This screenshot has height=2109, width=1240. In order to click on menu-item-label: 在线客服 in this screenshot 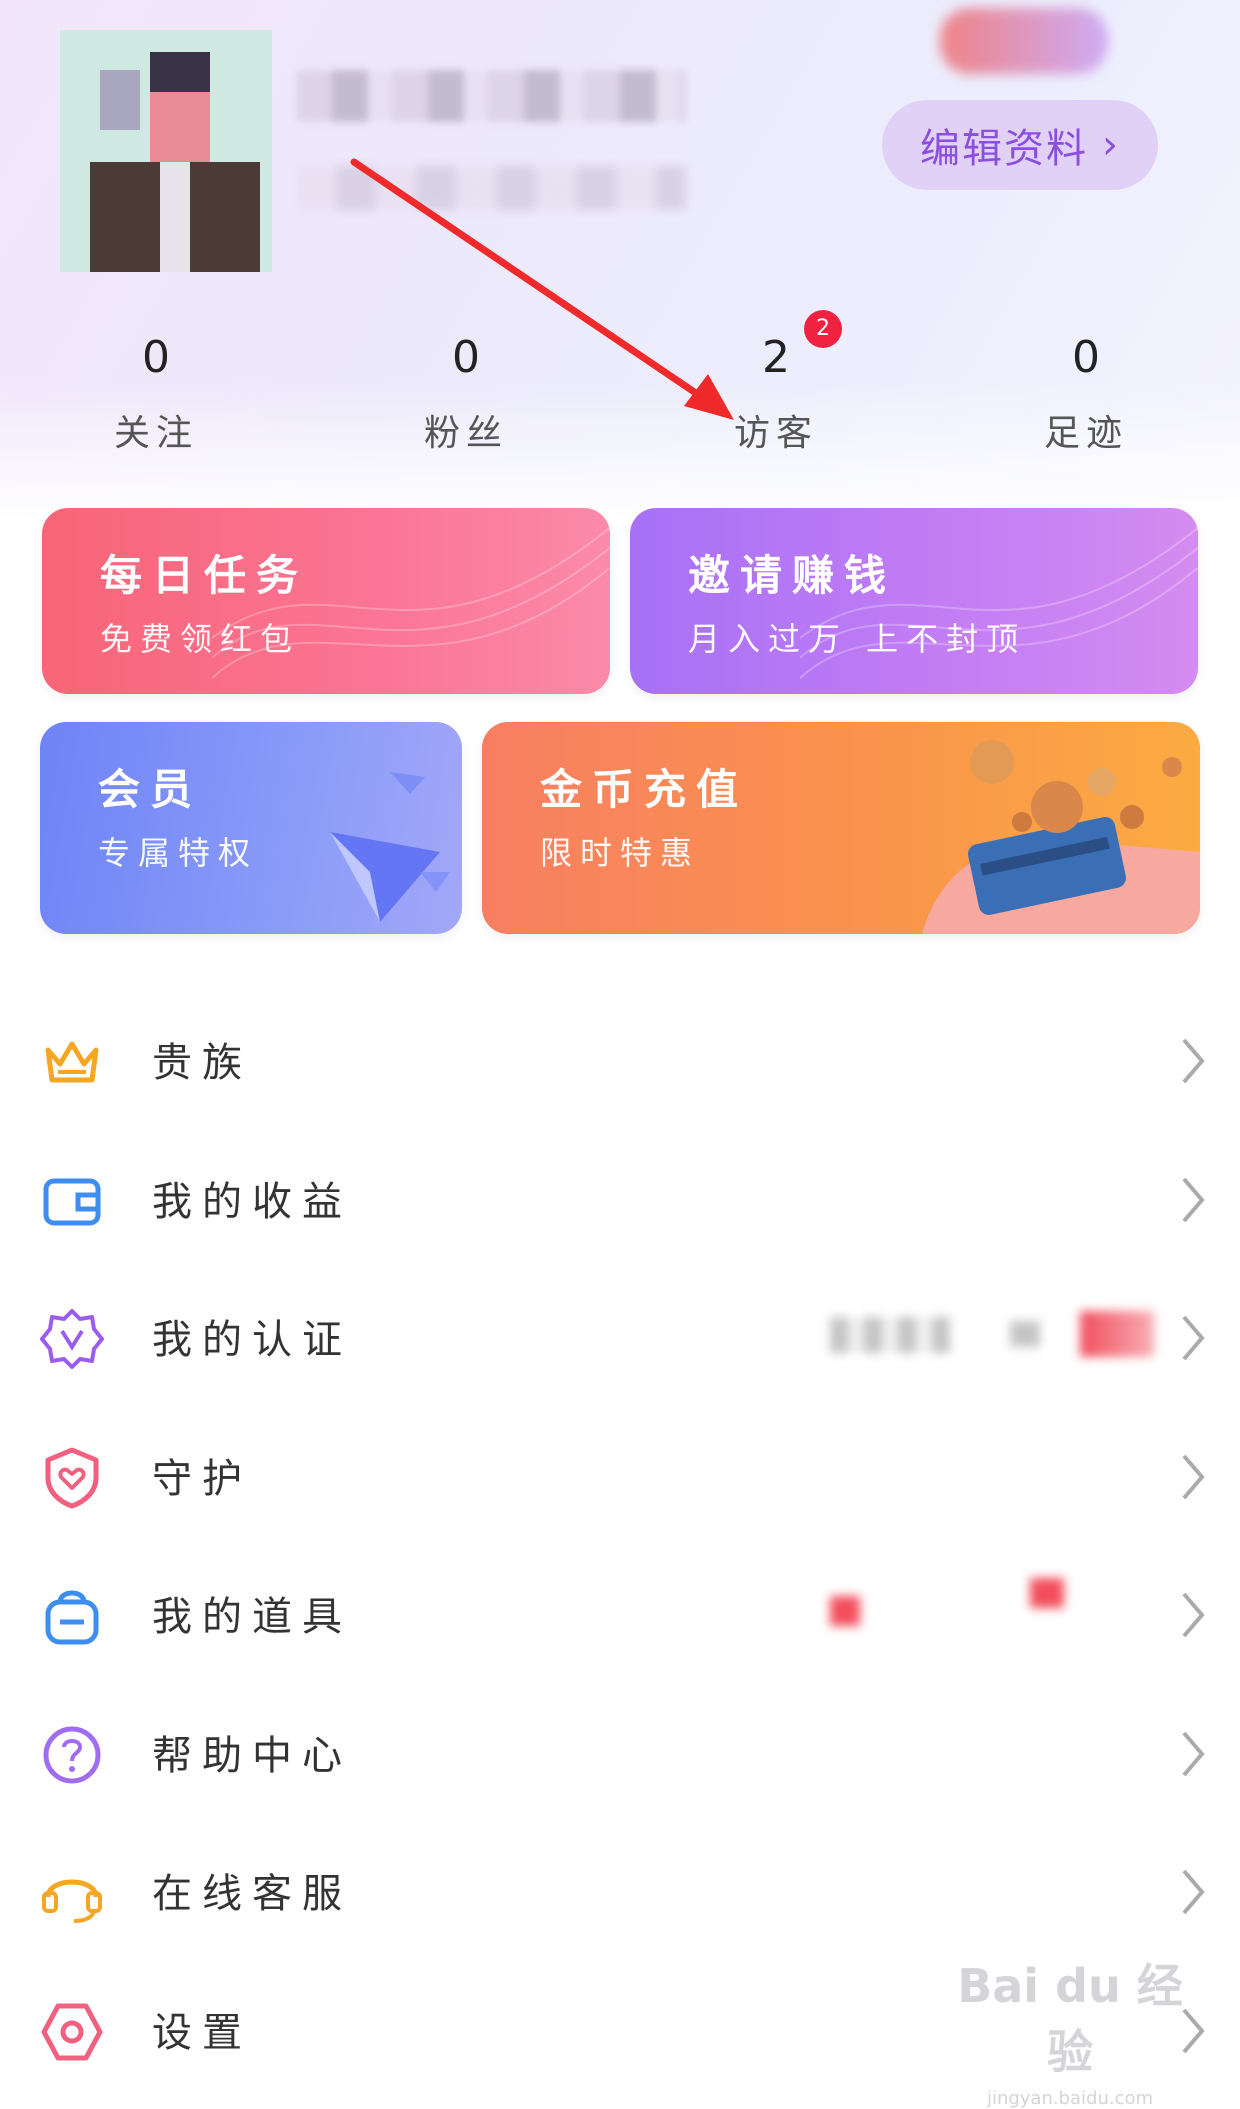, I will do `click(252, 1894)`.